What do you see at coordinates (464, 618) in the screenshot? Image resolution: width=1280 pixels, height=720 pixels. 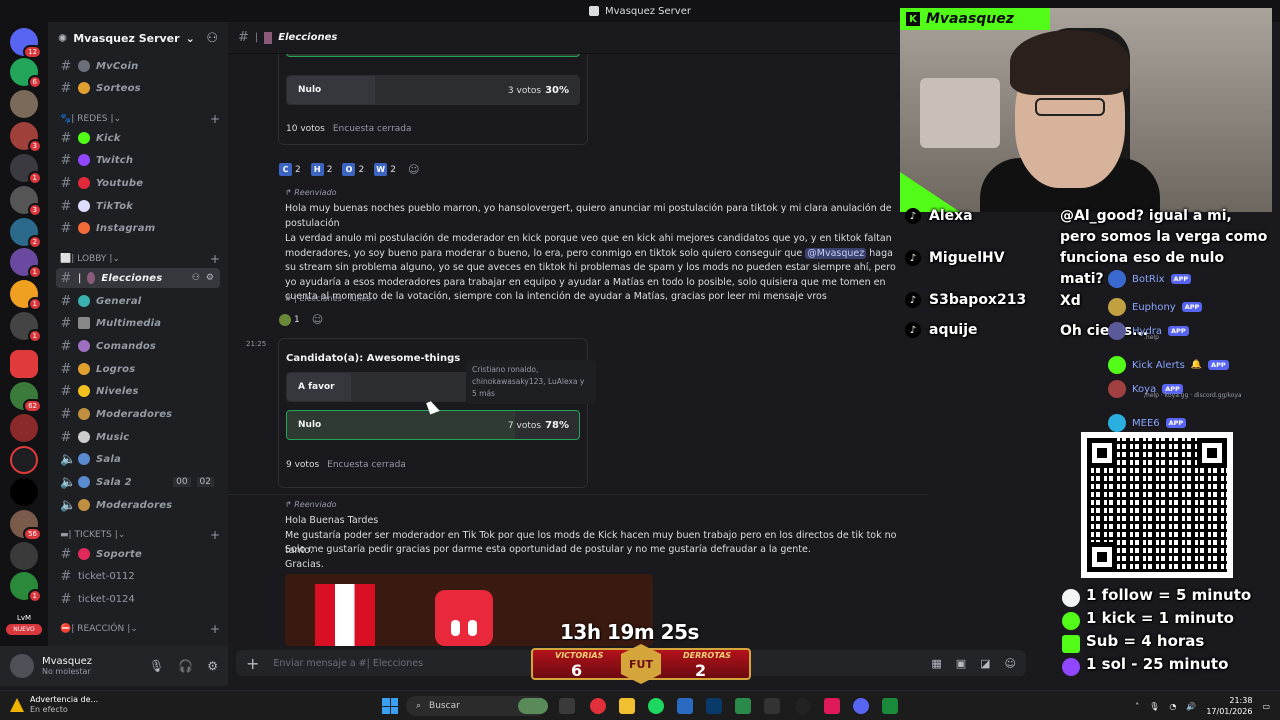 I see `mascot-image` at bounding box center [464, 618].